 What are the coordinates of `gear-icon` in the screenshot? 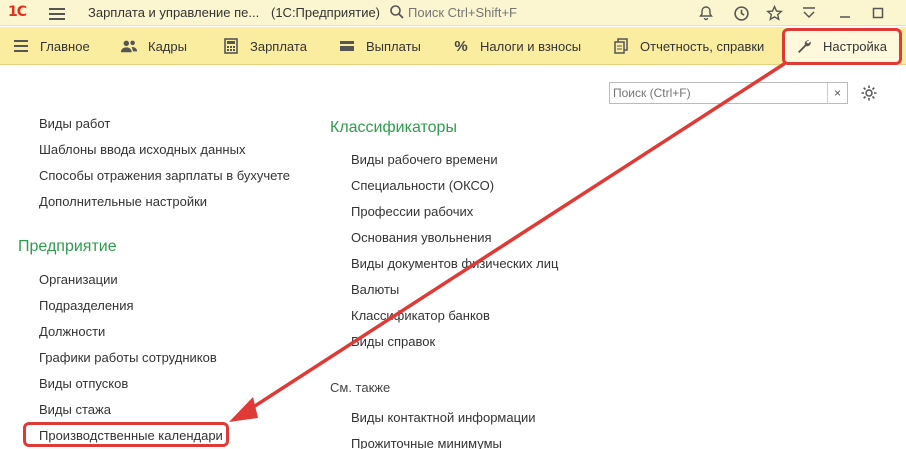 It's located at (869, 93).